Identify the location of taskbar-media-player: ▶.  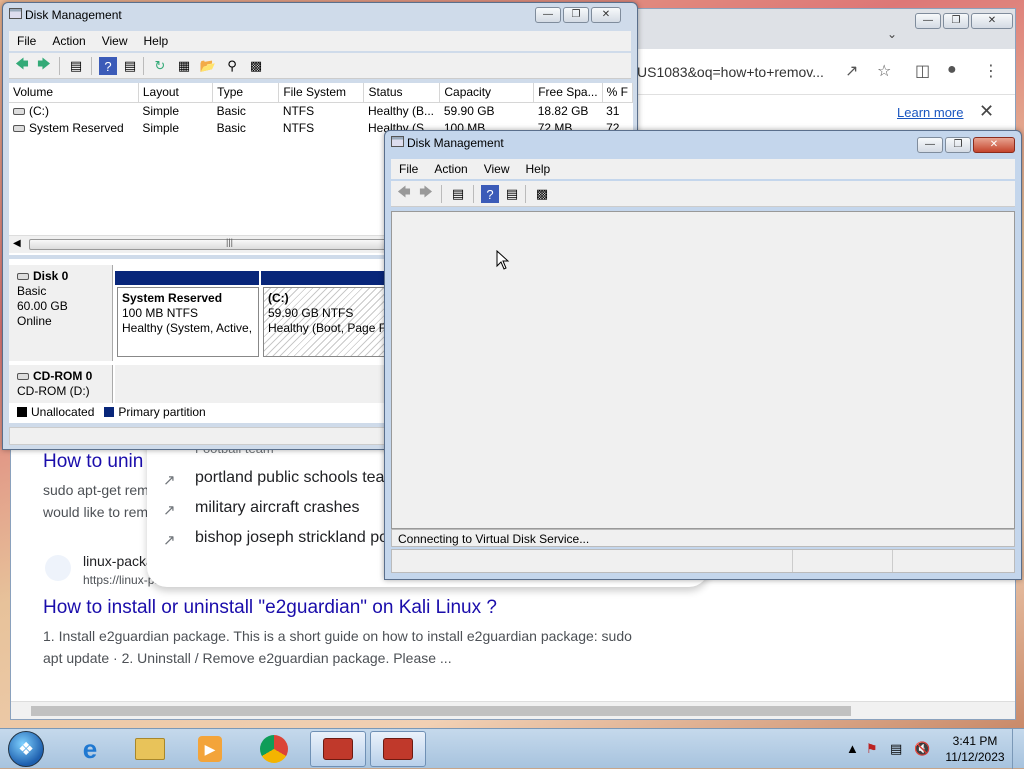
(210, 749).